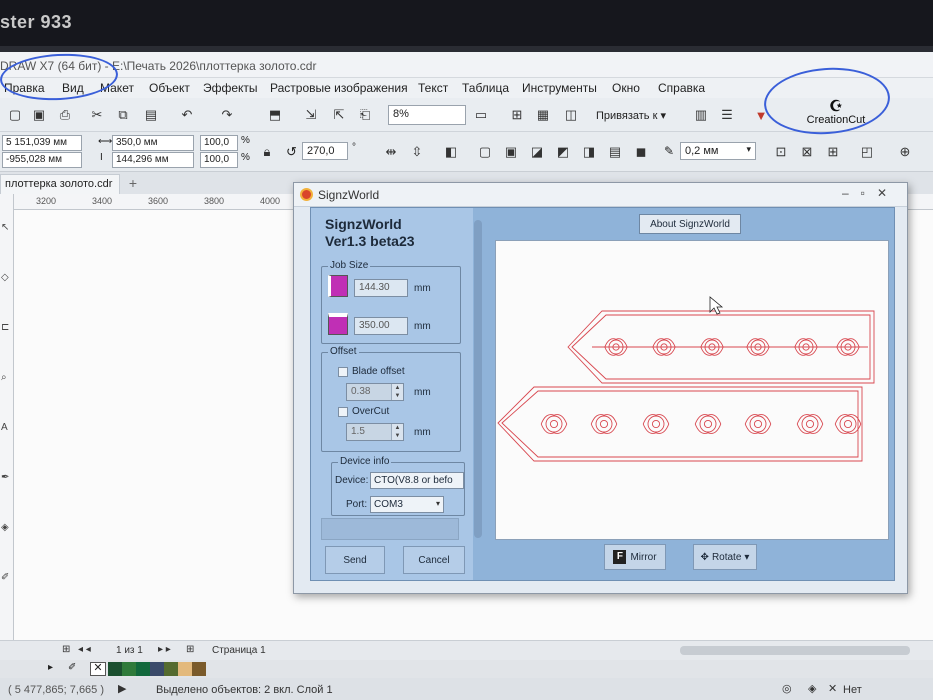 Image resolution: width=933 pixels, height=700 pixels. What do you see at coordinates (727, 115) in the screenshot?
I see `settings-icon: ☰` at bounding box center [727, 115].